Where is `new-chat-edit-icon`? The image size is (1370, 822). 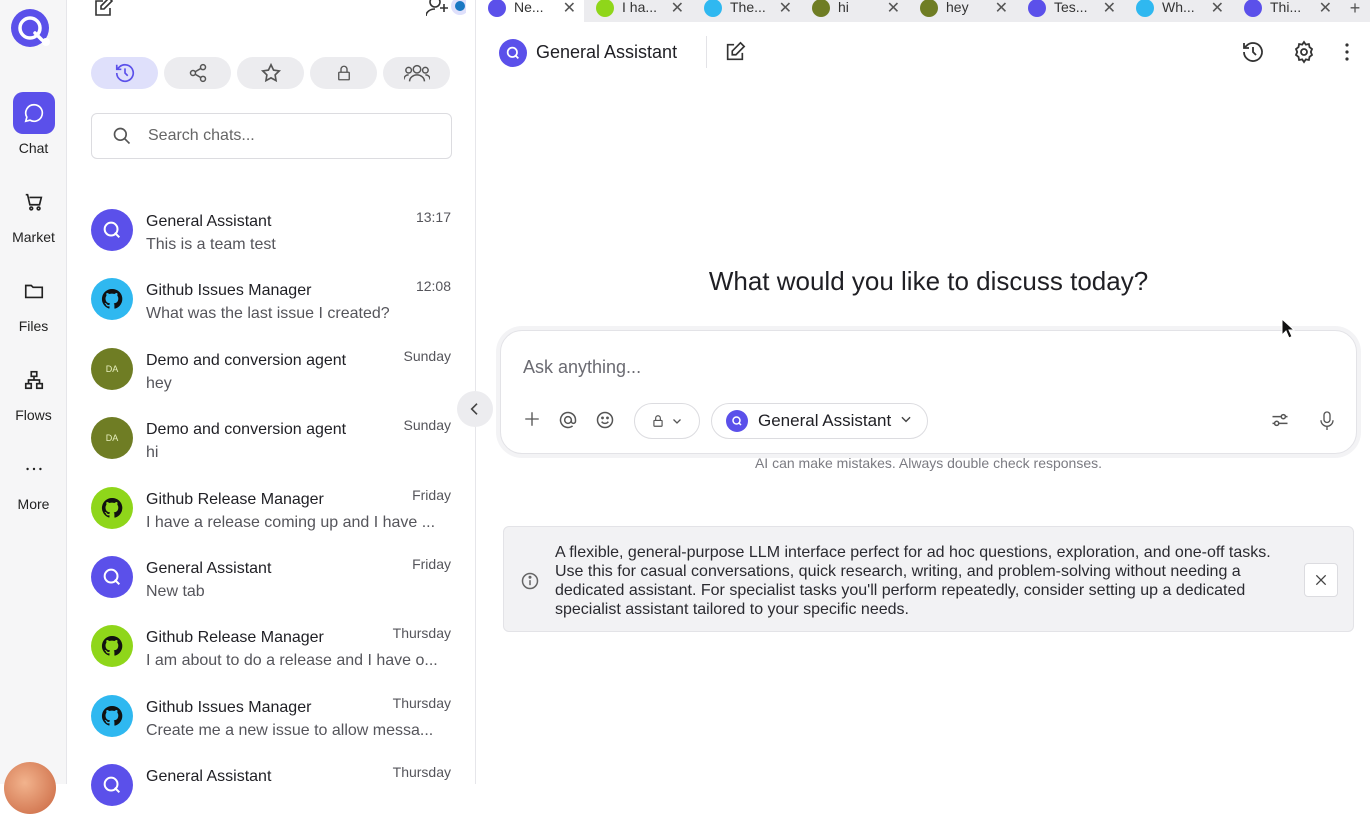
new-chat-edit-icon is located at coordinates (104, 10).